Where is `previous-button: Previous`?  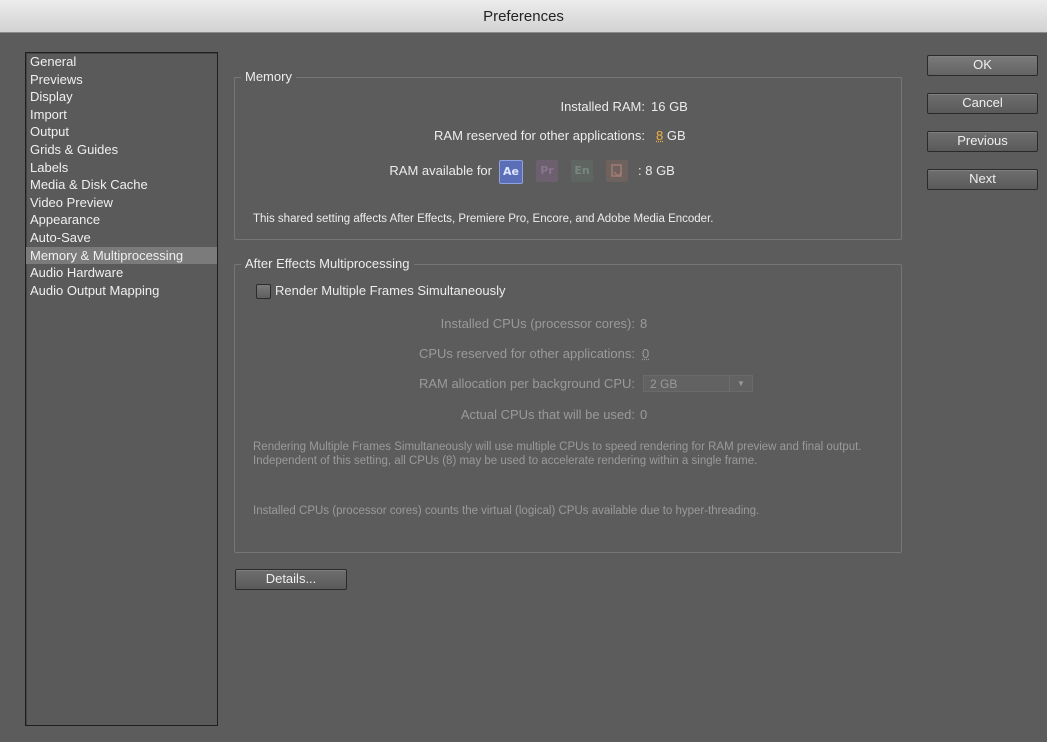 previous-button: Previous is located at coordinates (982, 141).